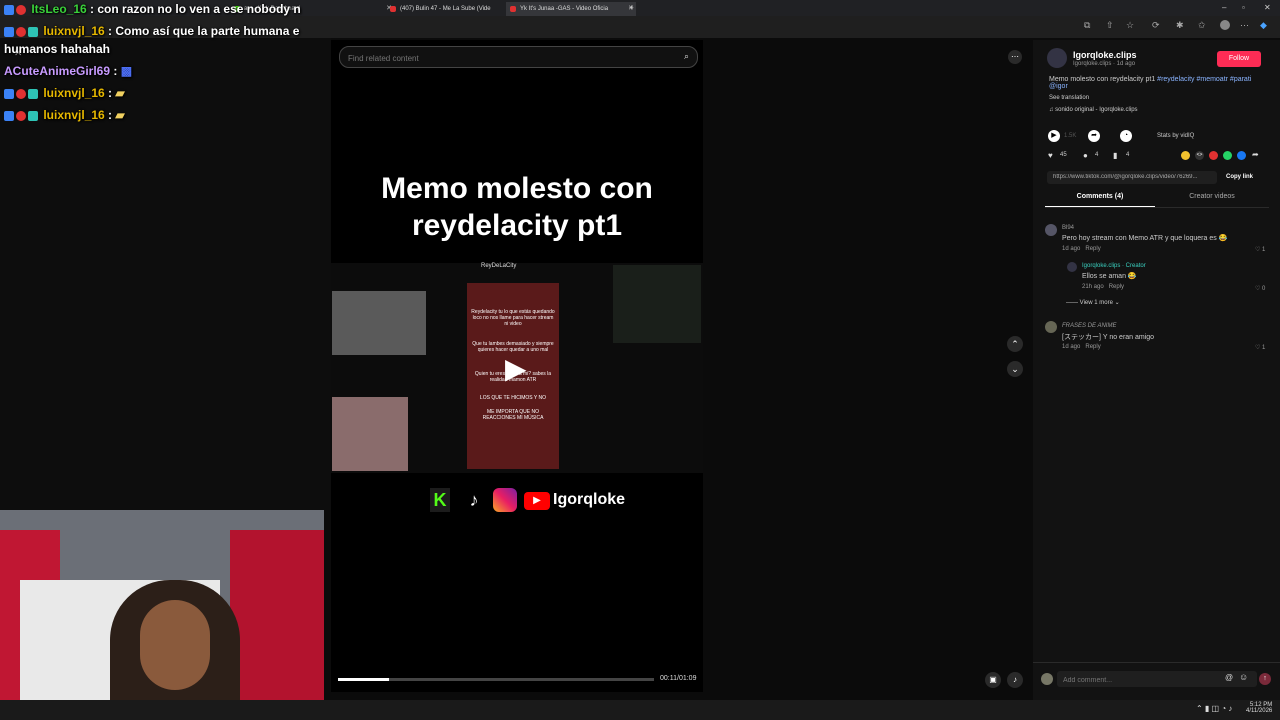 The height and width of the screenshot is (720, 1280). Describe the element at coordinates (1239, 177) in the screenshot. I see `copy-link-button: Copy link` at that location.